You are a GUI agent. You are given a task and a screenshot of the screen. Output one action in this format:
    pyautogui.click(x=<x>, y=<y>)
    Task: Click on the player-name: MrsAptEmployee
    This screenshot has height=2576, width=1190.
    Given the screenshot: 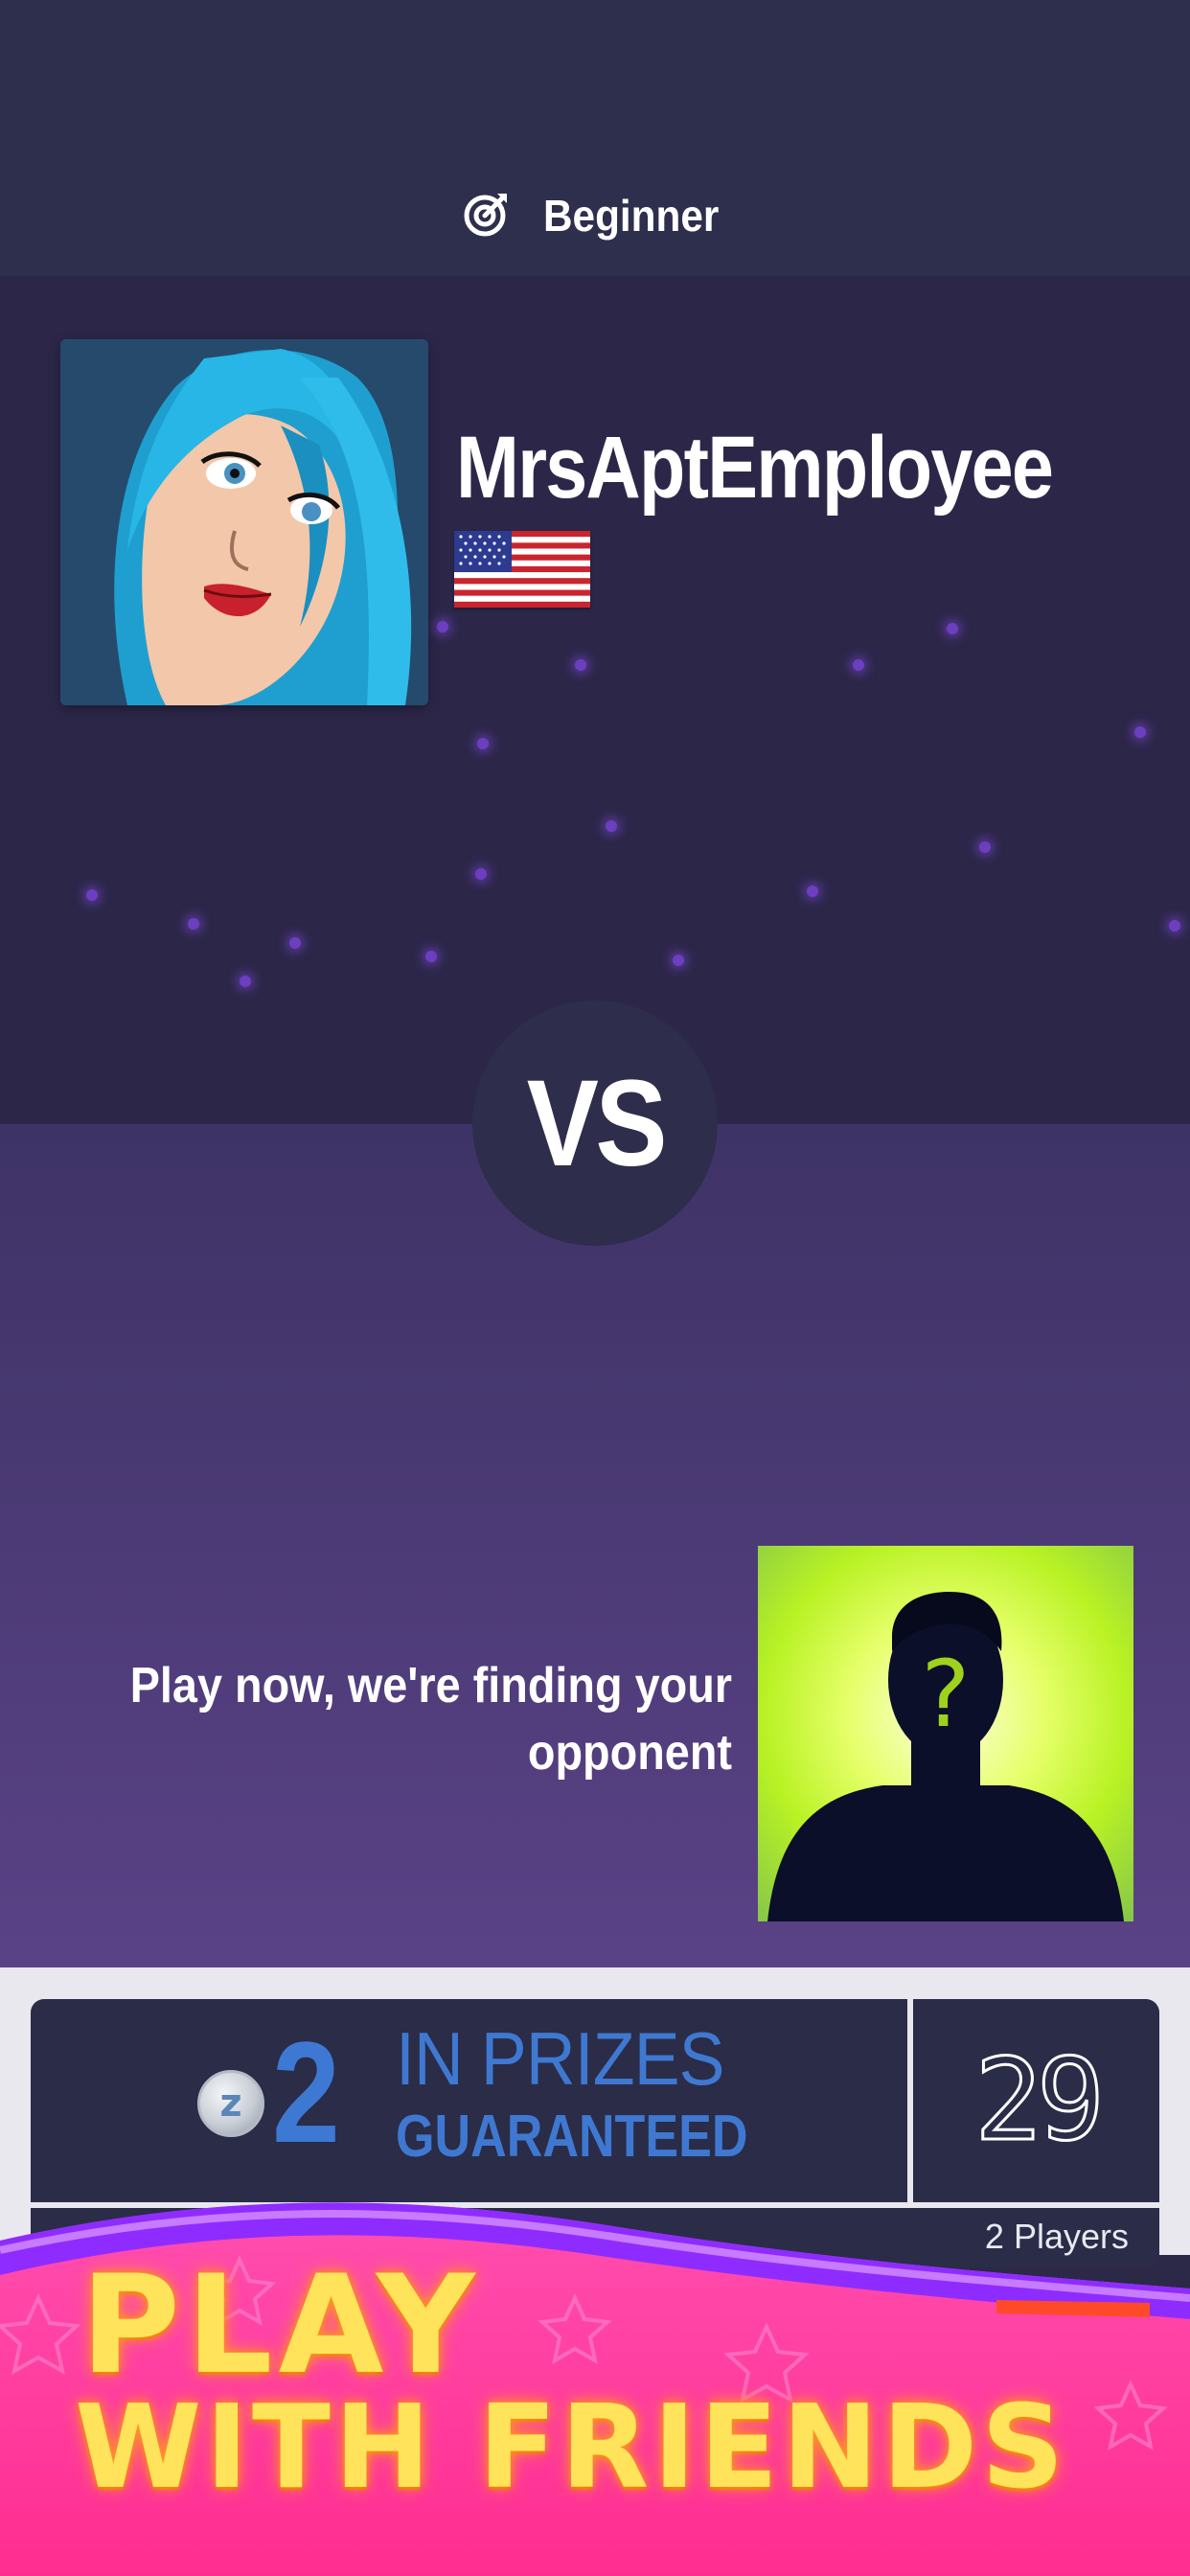 What is the action you would take?
    pyautogui.click(x=755, y=468)
    